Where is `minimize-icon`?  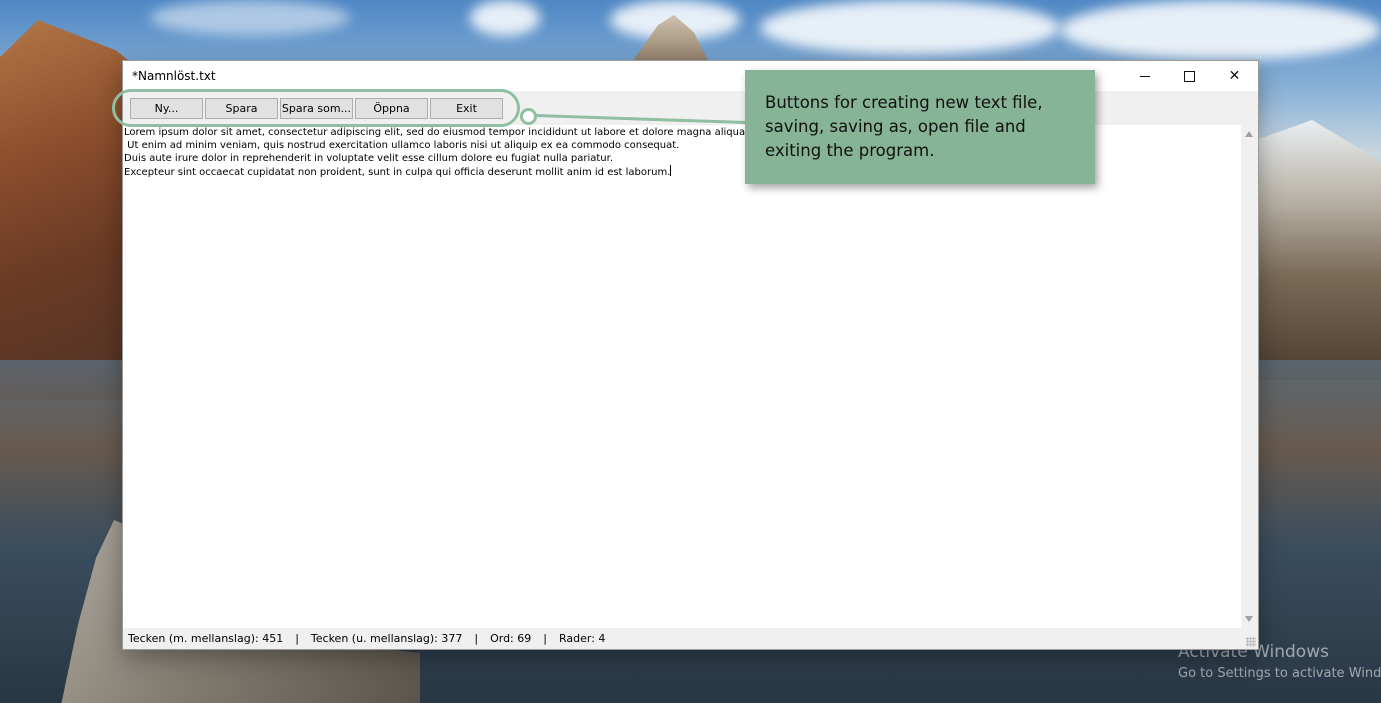 minimize-icon is located at coordinates (1144, 76).